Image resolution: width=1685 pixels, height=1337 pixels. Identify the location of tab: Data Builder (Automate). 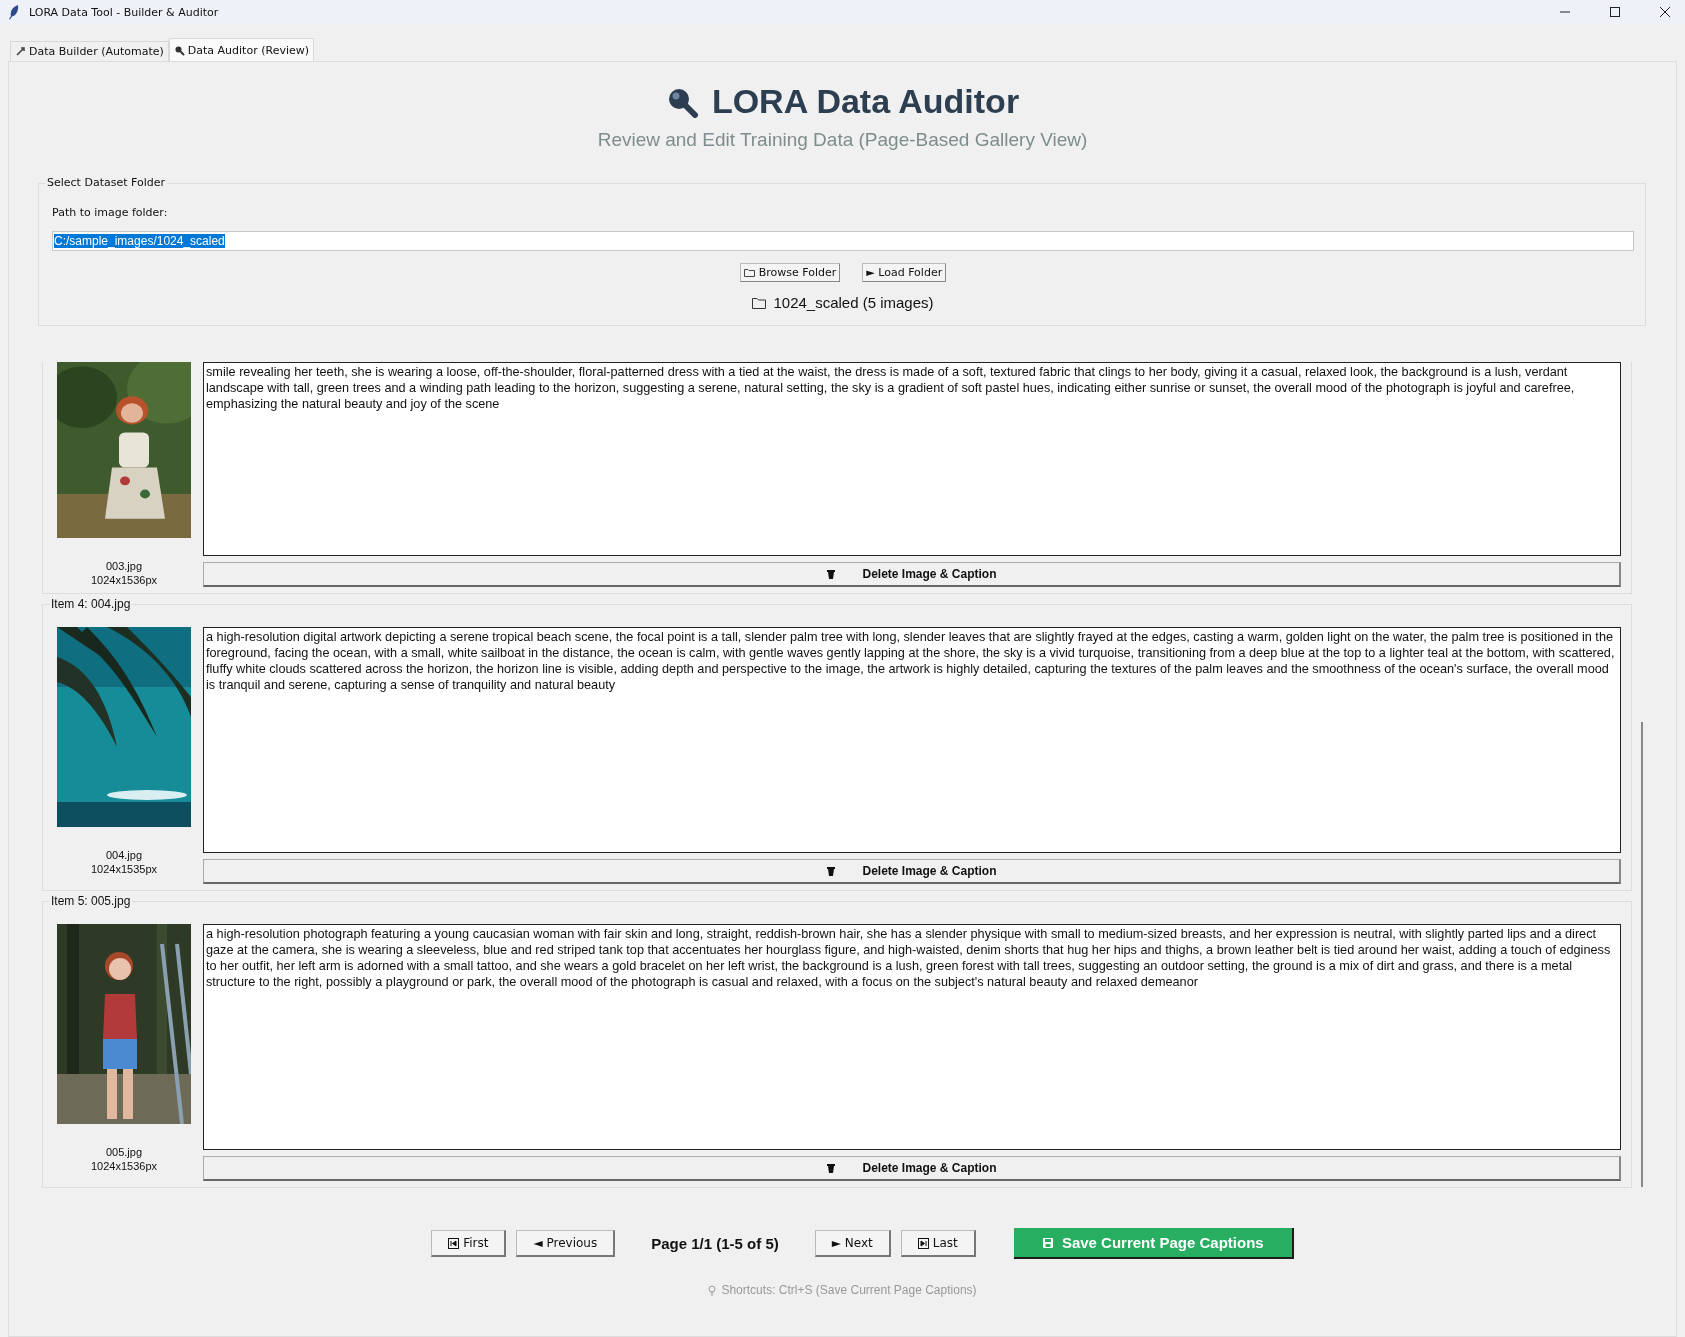
(89, 51).